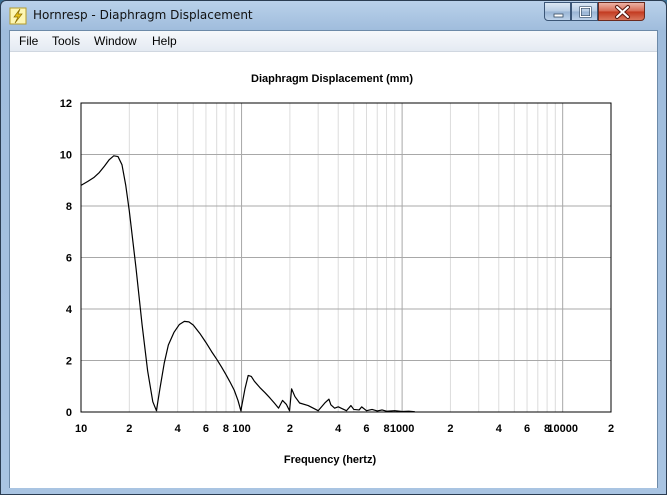  Describe the element at coordinates (66, 104) in the screenshot. I see `y-tick-label: 12` at that location.